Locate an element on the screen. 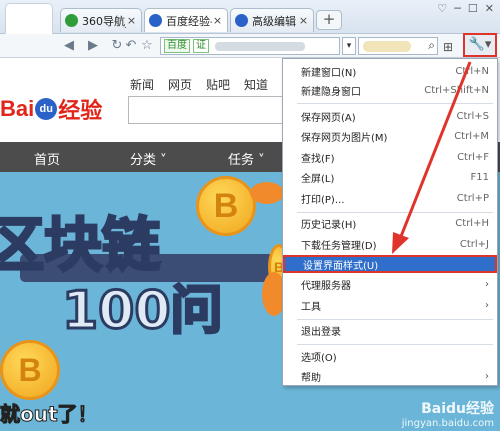 The image size is (500, 431). menu-item-shortcut: Ctrl+F is located at coordinates (473, 157).